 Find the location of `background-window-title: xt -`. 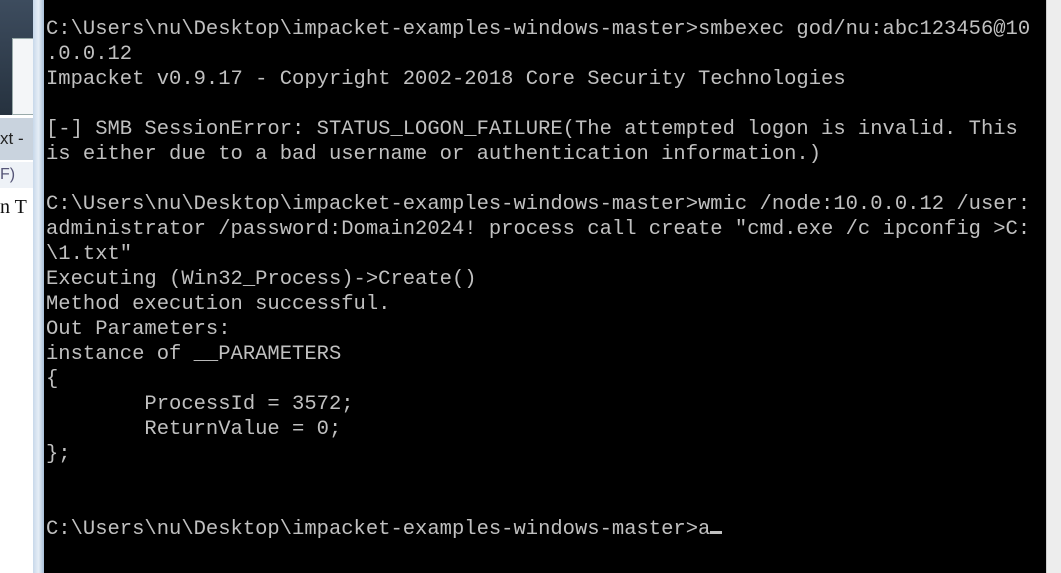

background-window-title: xt - is located at coordinates (17, 139).